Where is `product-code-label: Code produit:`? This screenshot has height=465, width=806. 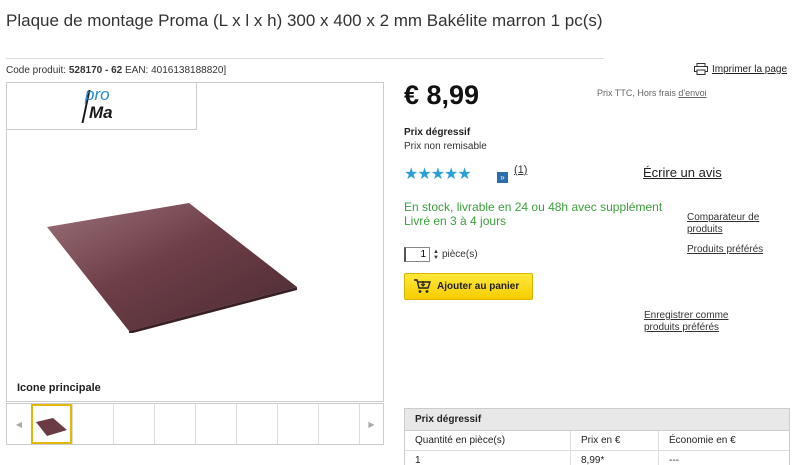 product-code-label: Code produit: is located at coordinates (36, 70).